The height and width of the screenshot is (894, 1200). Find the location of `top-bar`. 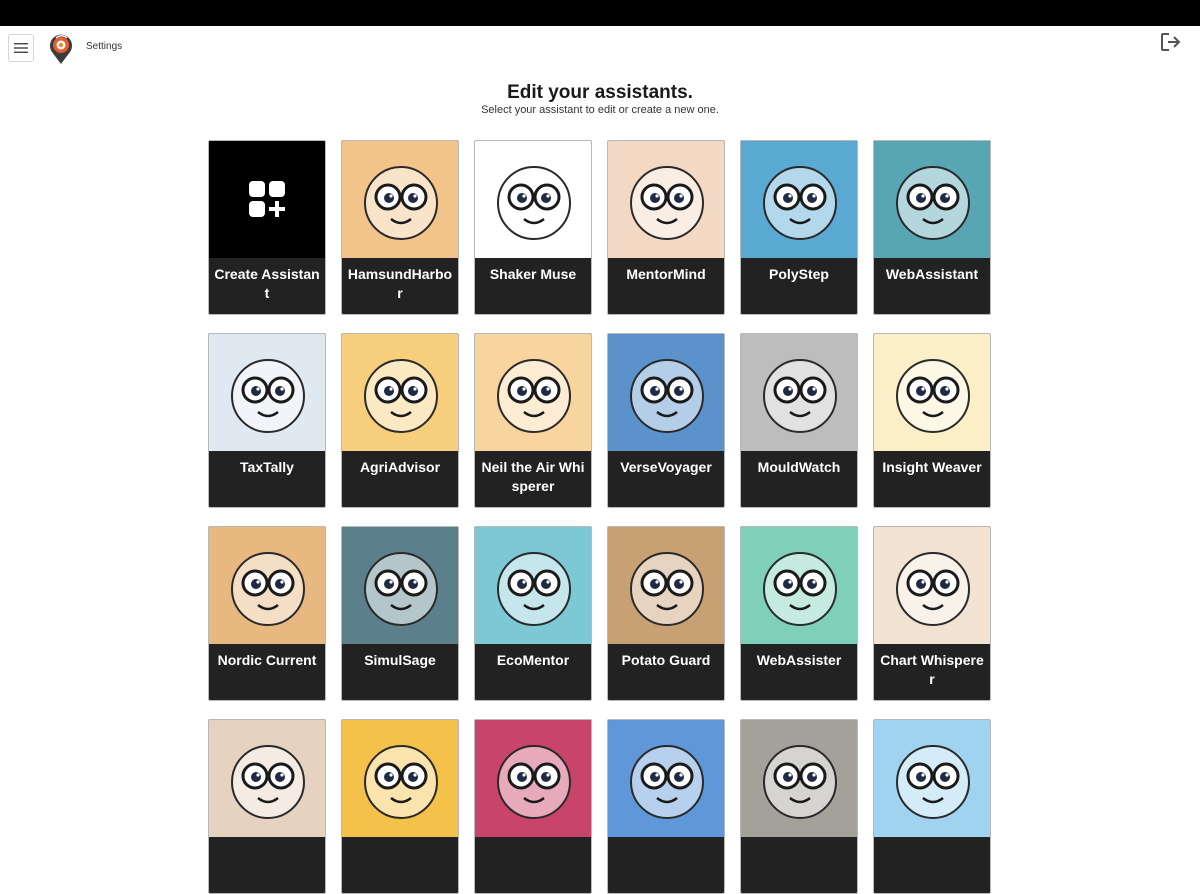

top-bar is located at coordinates (600, 13).